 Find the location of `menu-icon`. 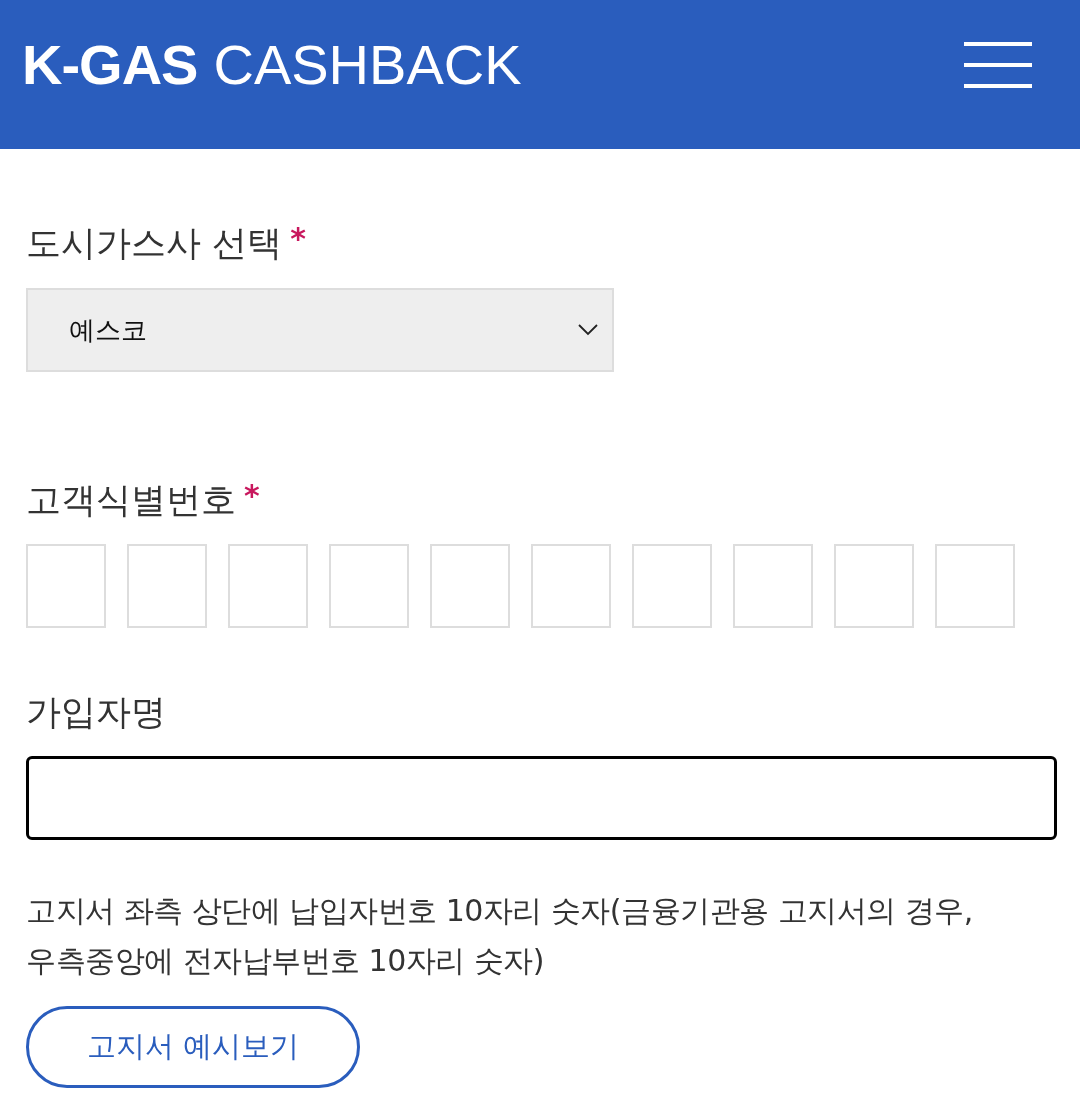

menu-icon is located at coordinates (998, 65).